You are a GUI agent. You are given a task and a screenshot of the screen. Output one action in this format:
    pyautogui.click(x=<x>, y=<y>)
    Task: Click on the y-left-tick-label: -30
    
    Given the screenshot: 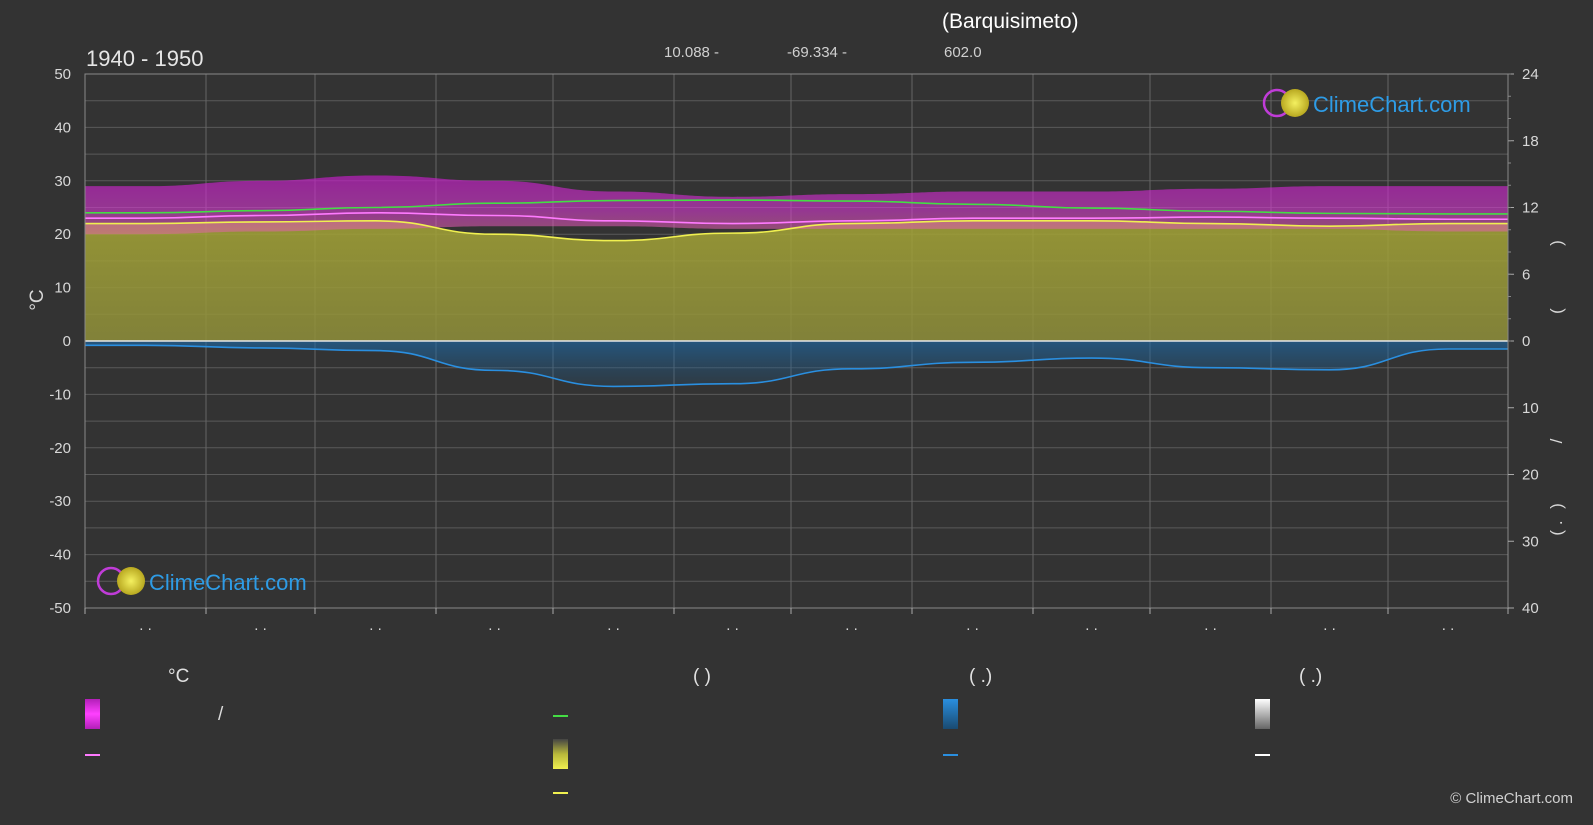 What is the action you would take?
    pyautogui.click(x=60, y=501)
    